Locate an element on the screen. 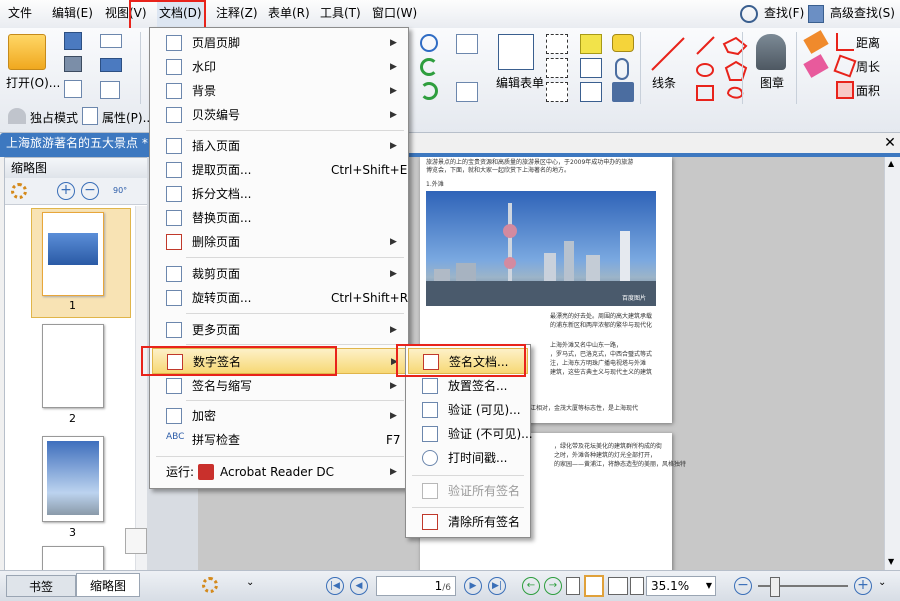 The width and height of the screenshot is (900, 601). perimeter-tool: 周长 is located at coordinates (868, 66).